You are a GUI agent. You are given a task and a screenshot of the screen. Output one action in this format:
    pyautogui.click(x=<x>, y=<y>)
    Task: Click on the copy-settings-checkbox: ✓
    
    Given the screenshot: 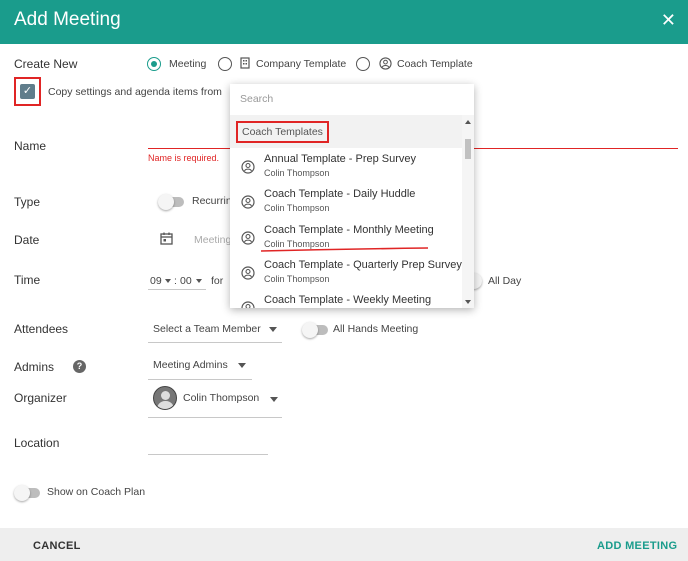 What is the action you would take?
    pyautogui.click(x=27, y=91)
    